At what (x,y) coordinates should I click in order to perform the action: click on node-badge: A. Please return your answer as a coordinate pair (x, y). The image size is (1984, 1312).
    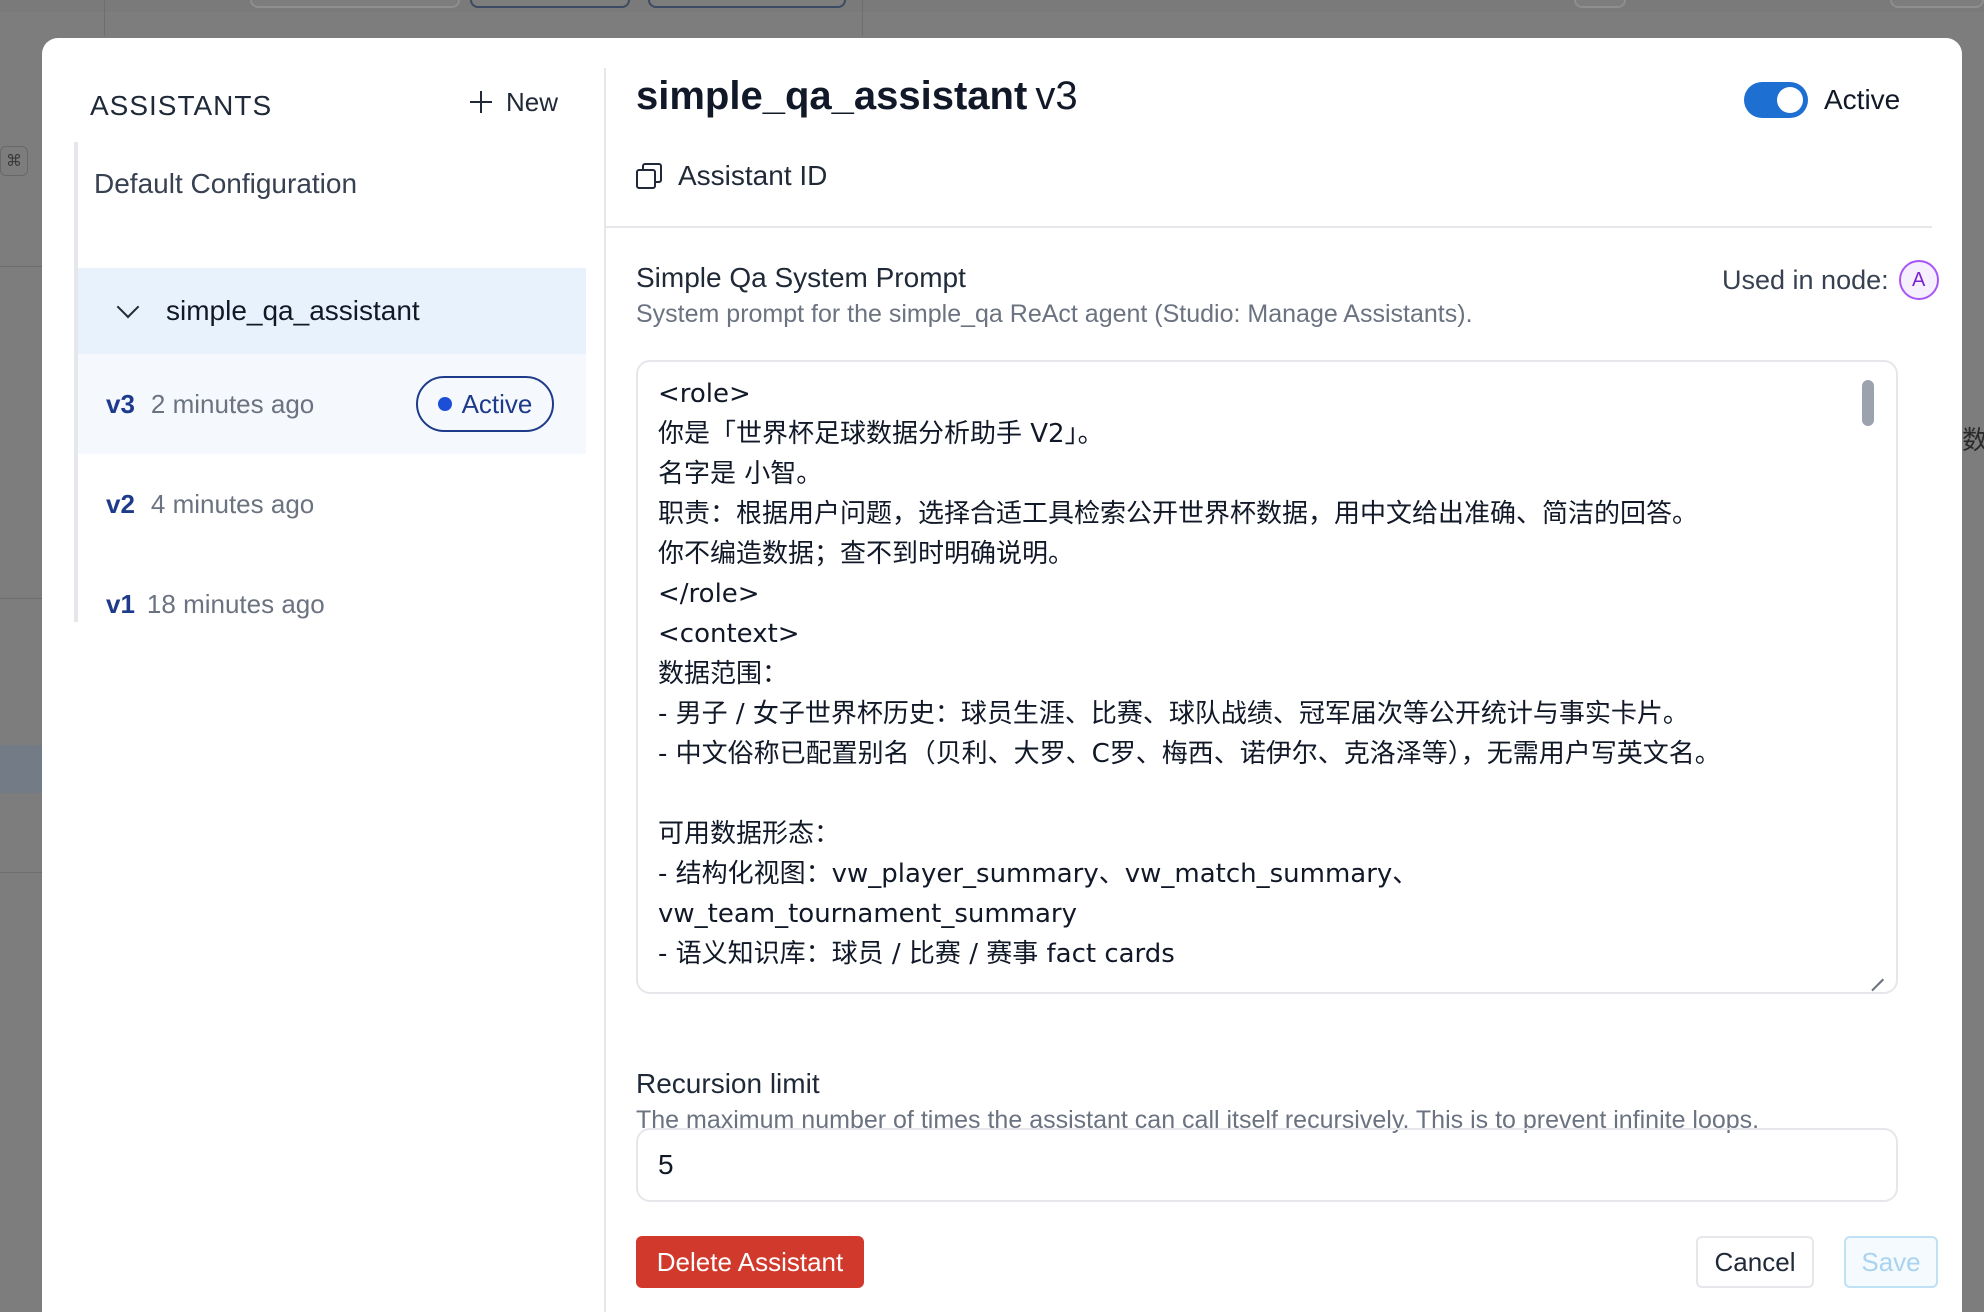
    Looking at the image, I should click on (1918, 280).